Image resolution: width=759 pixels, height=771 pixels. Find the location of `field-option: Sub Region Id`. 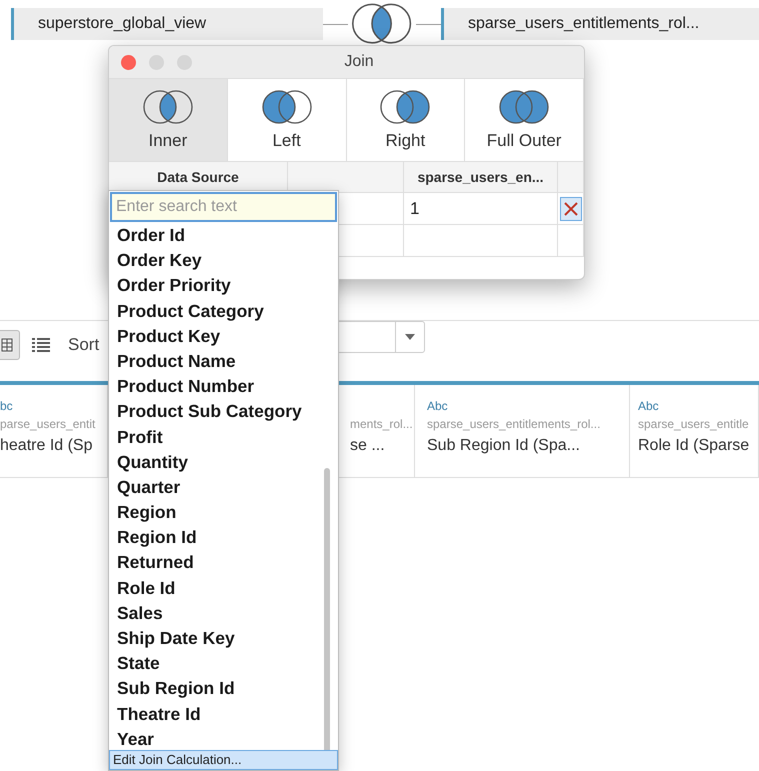

field-option: Sub Region Id is located at coordinates (227, 689).